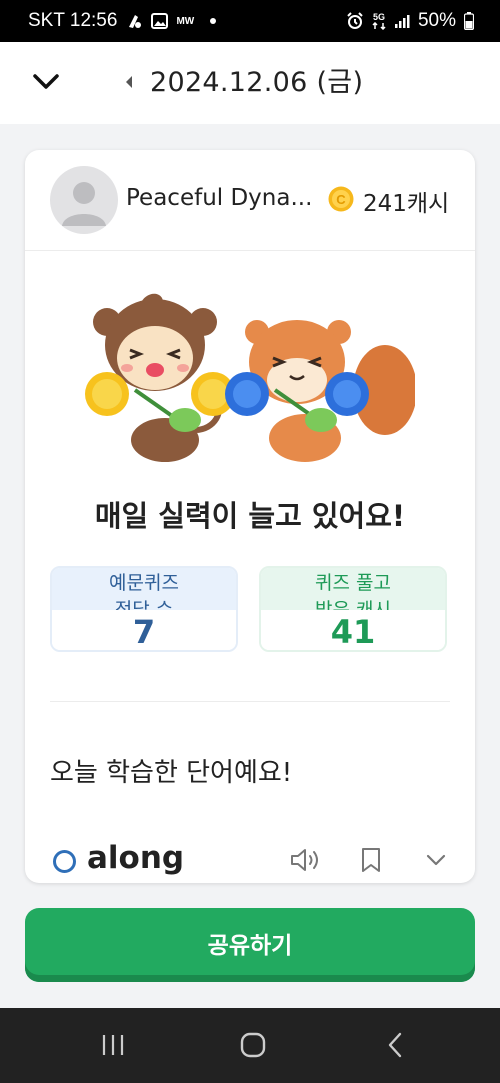 This screenshot has height=1083, width=500. I want to click on cheering-mascots-illustration, so click(250, 377).